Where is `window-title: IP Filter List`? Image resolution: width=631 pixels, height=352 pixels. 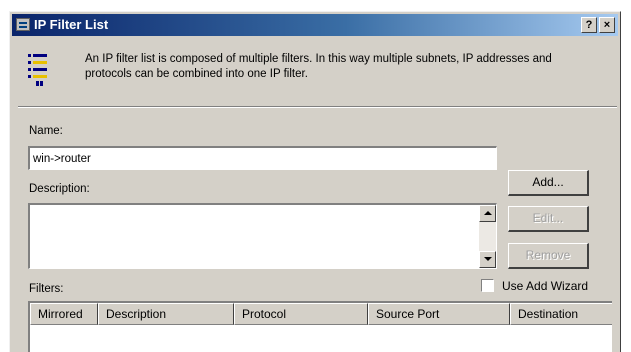
window-title: IP Filter List is located at coordinates (71, 24).